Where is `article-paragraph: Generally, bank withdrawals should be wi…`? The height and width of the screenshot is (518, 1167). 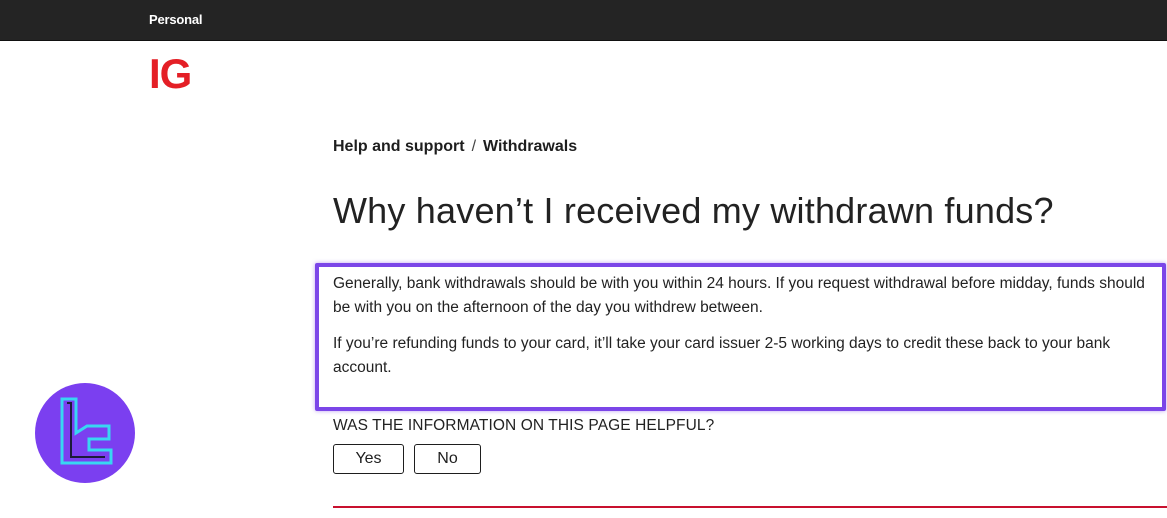
article-paragraph: Generally, bank withdrawals should be wi… is located at coordinates (739, 295).